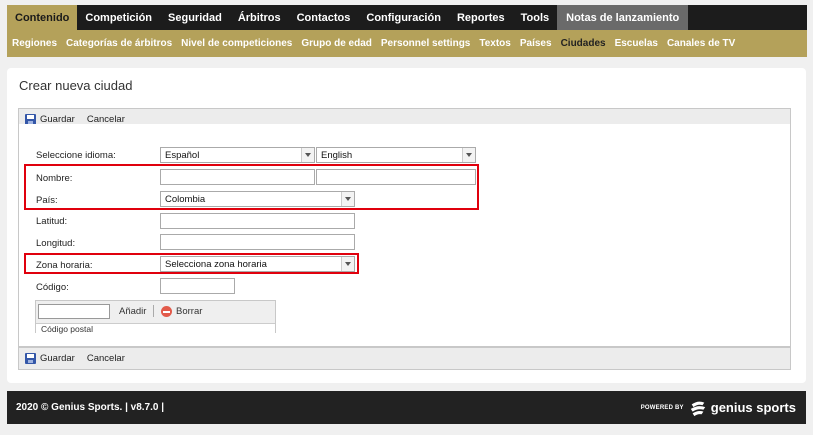 This screenshot has height=435, width=813. What do you see at coordinates (197, 286) in the screenshot?
I see `code-field` at bounding box center [197, 286].